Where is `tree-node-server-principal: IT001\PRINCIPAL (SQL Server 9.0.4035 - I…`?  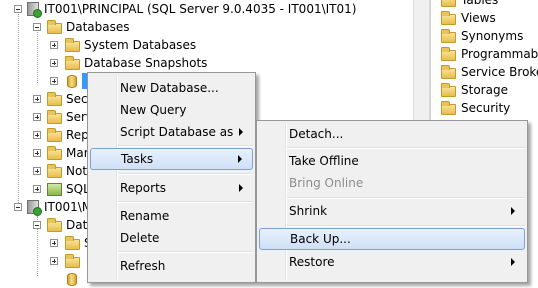 tree-node-server-principal: IT001\PRINCIPAL (SQL Server 9.0.4035 - I… is located at coordinates (206, 9).